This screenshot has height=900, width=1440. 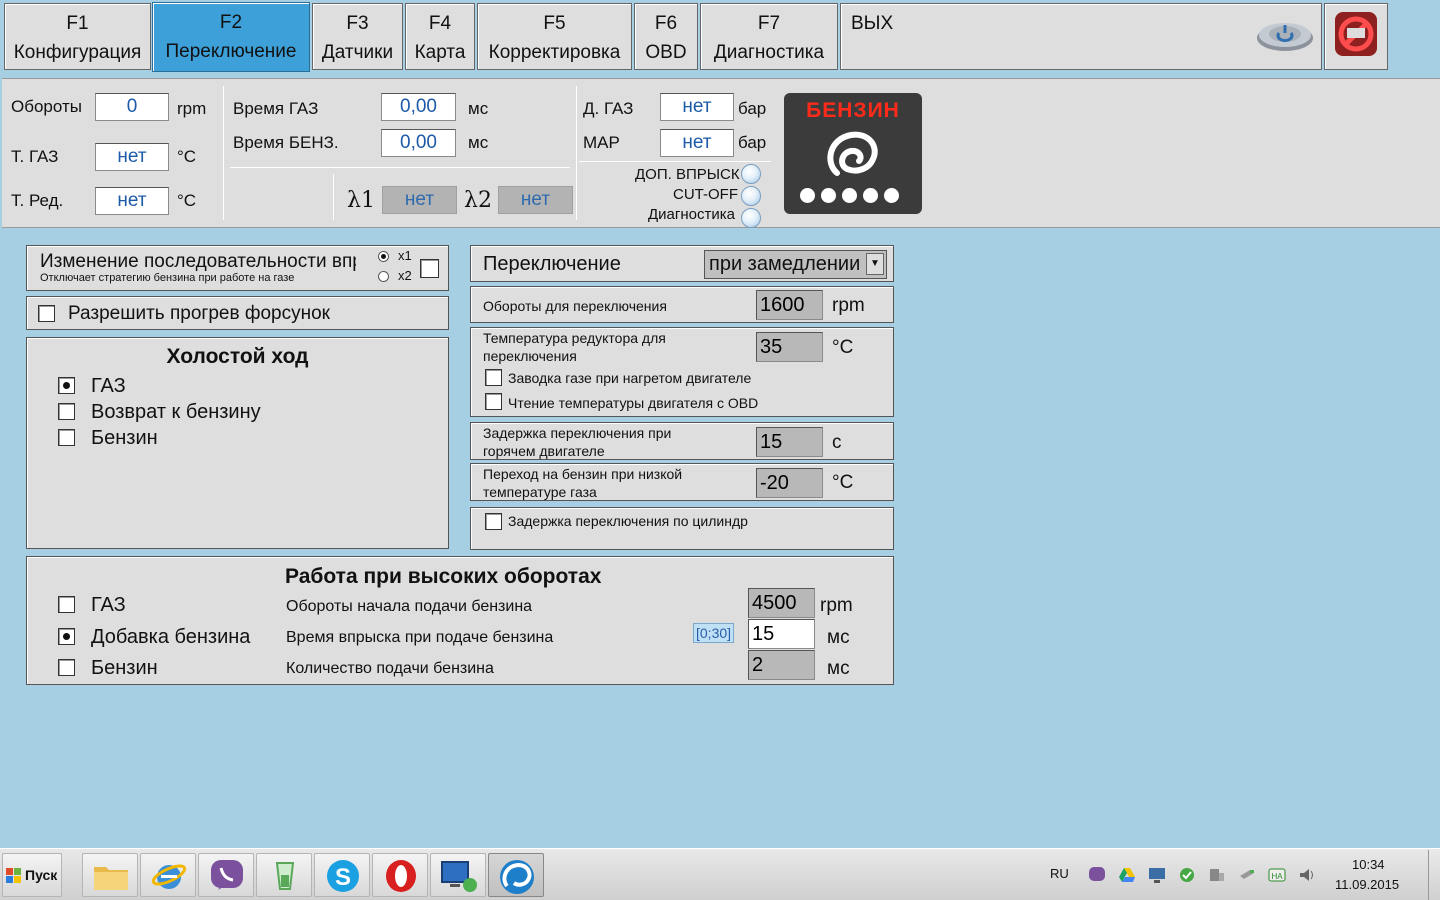 I want to click on switching-mode-group: Переключение при замедлении ▼, so click(x=682, y=263).